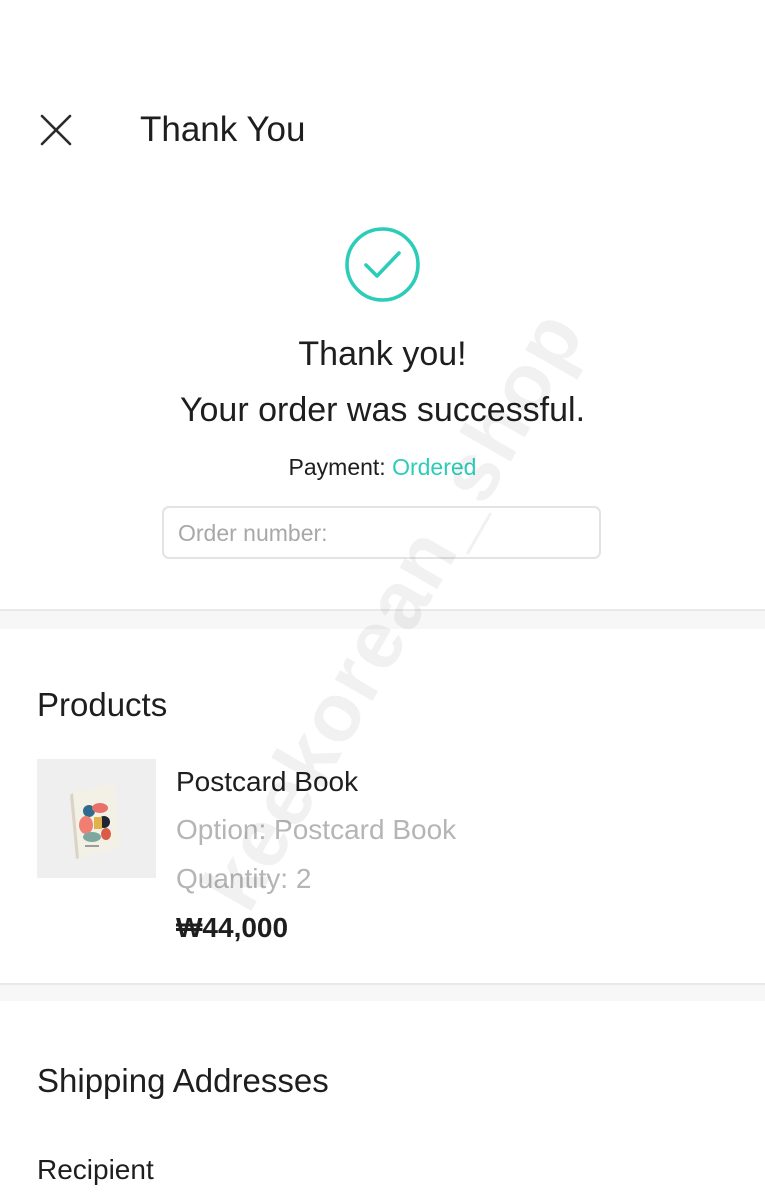 The height and width of the screenshot is (1200, 765). What do you see at coordinates (382, 264) in the screenshot?
I see `check-circle-icon` at bounding box center [382, 264].